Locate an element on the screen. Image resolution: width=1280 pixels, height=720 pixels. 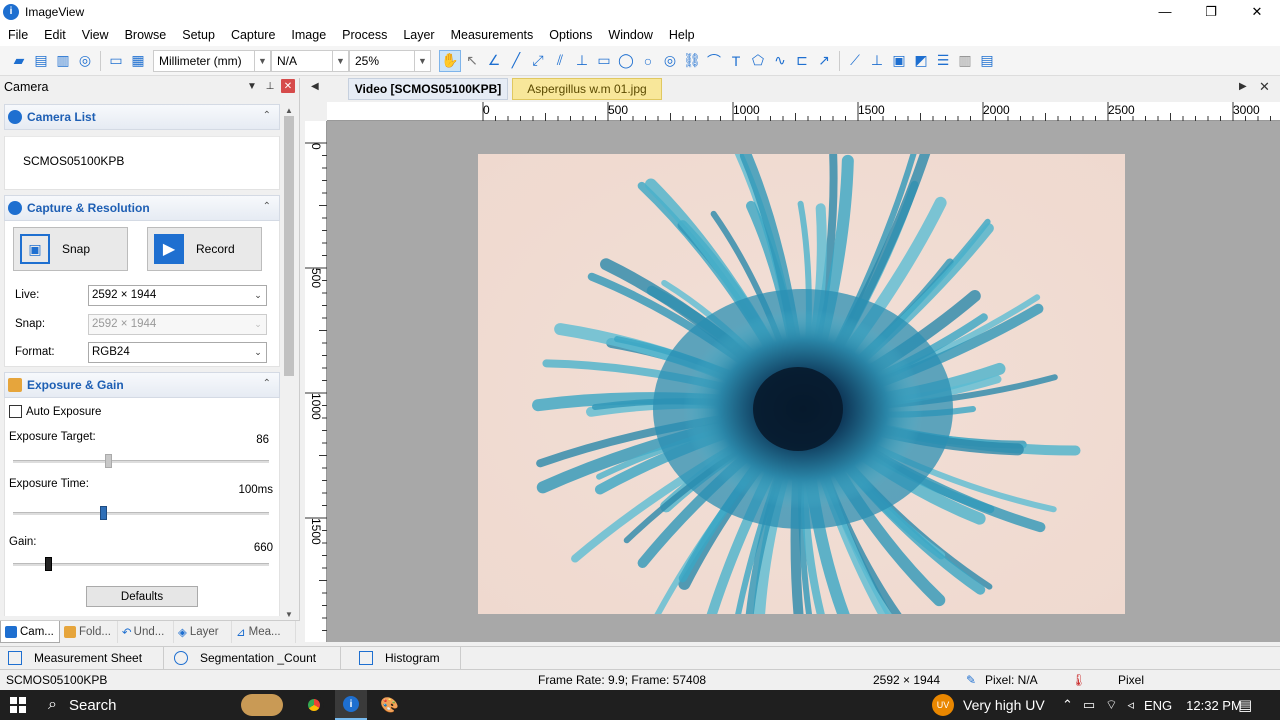
curve-tool-icon: ⌒ is located at coordinates (714, 61).